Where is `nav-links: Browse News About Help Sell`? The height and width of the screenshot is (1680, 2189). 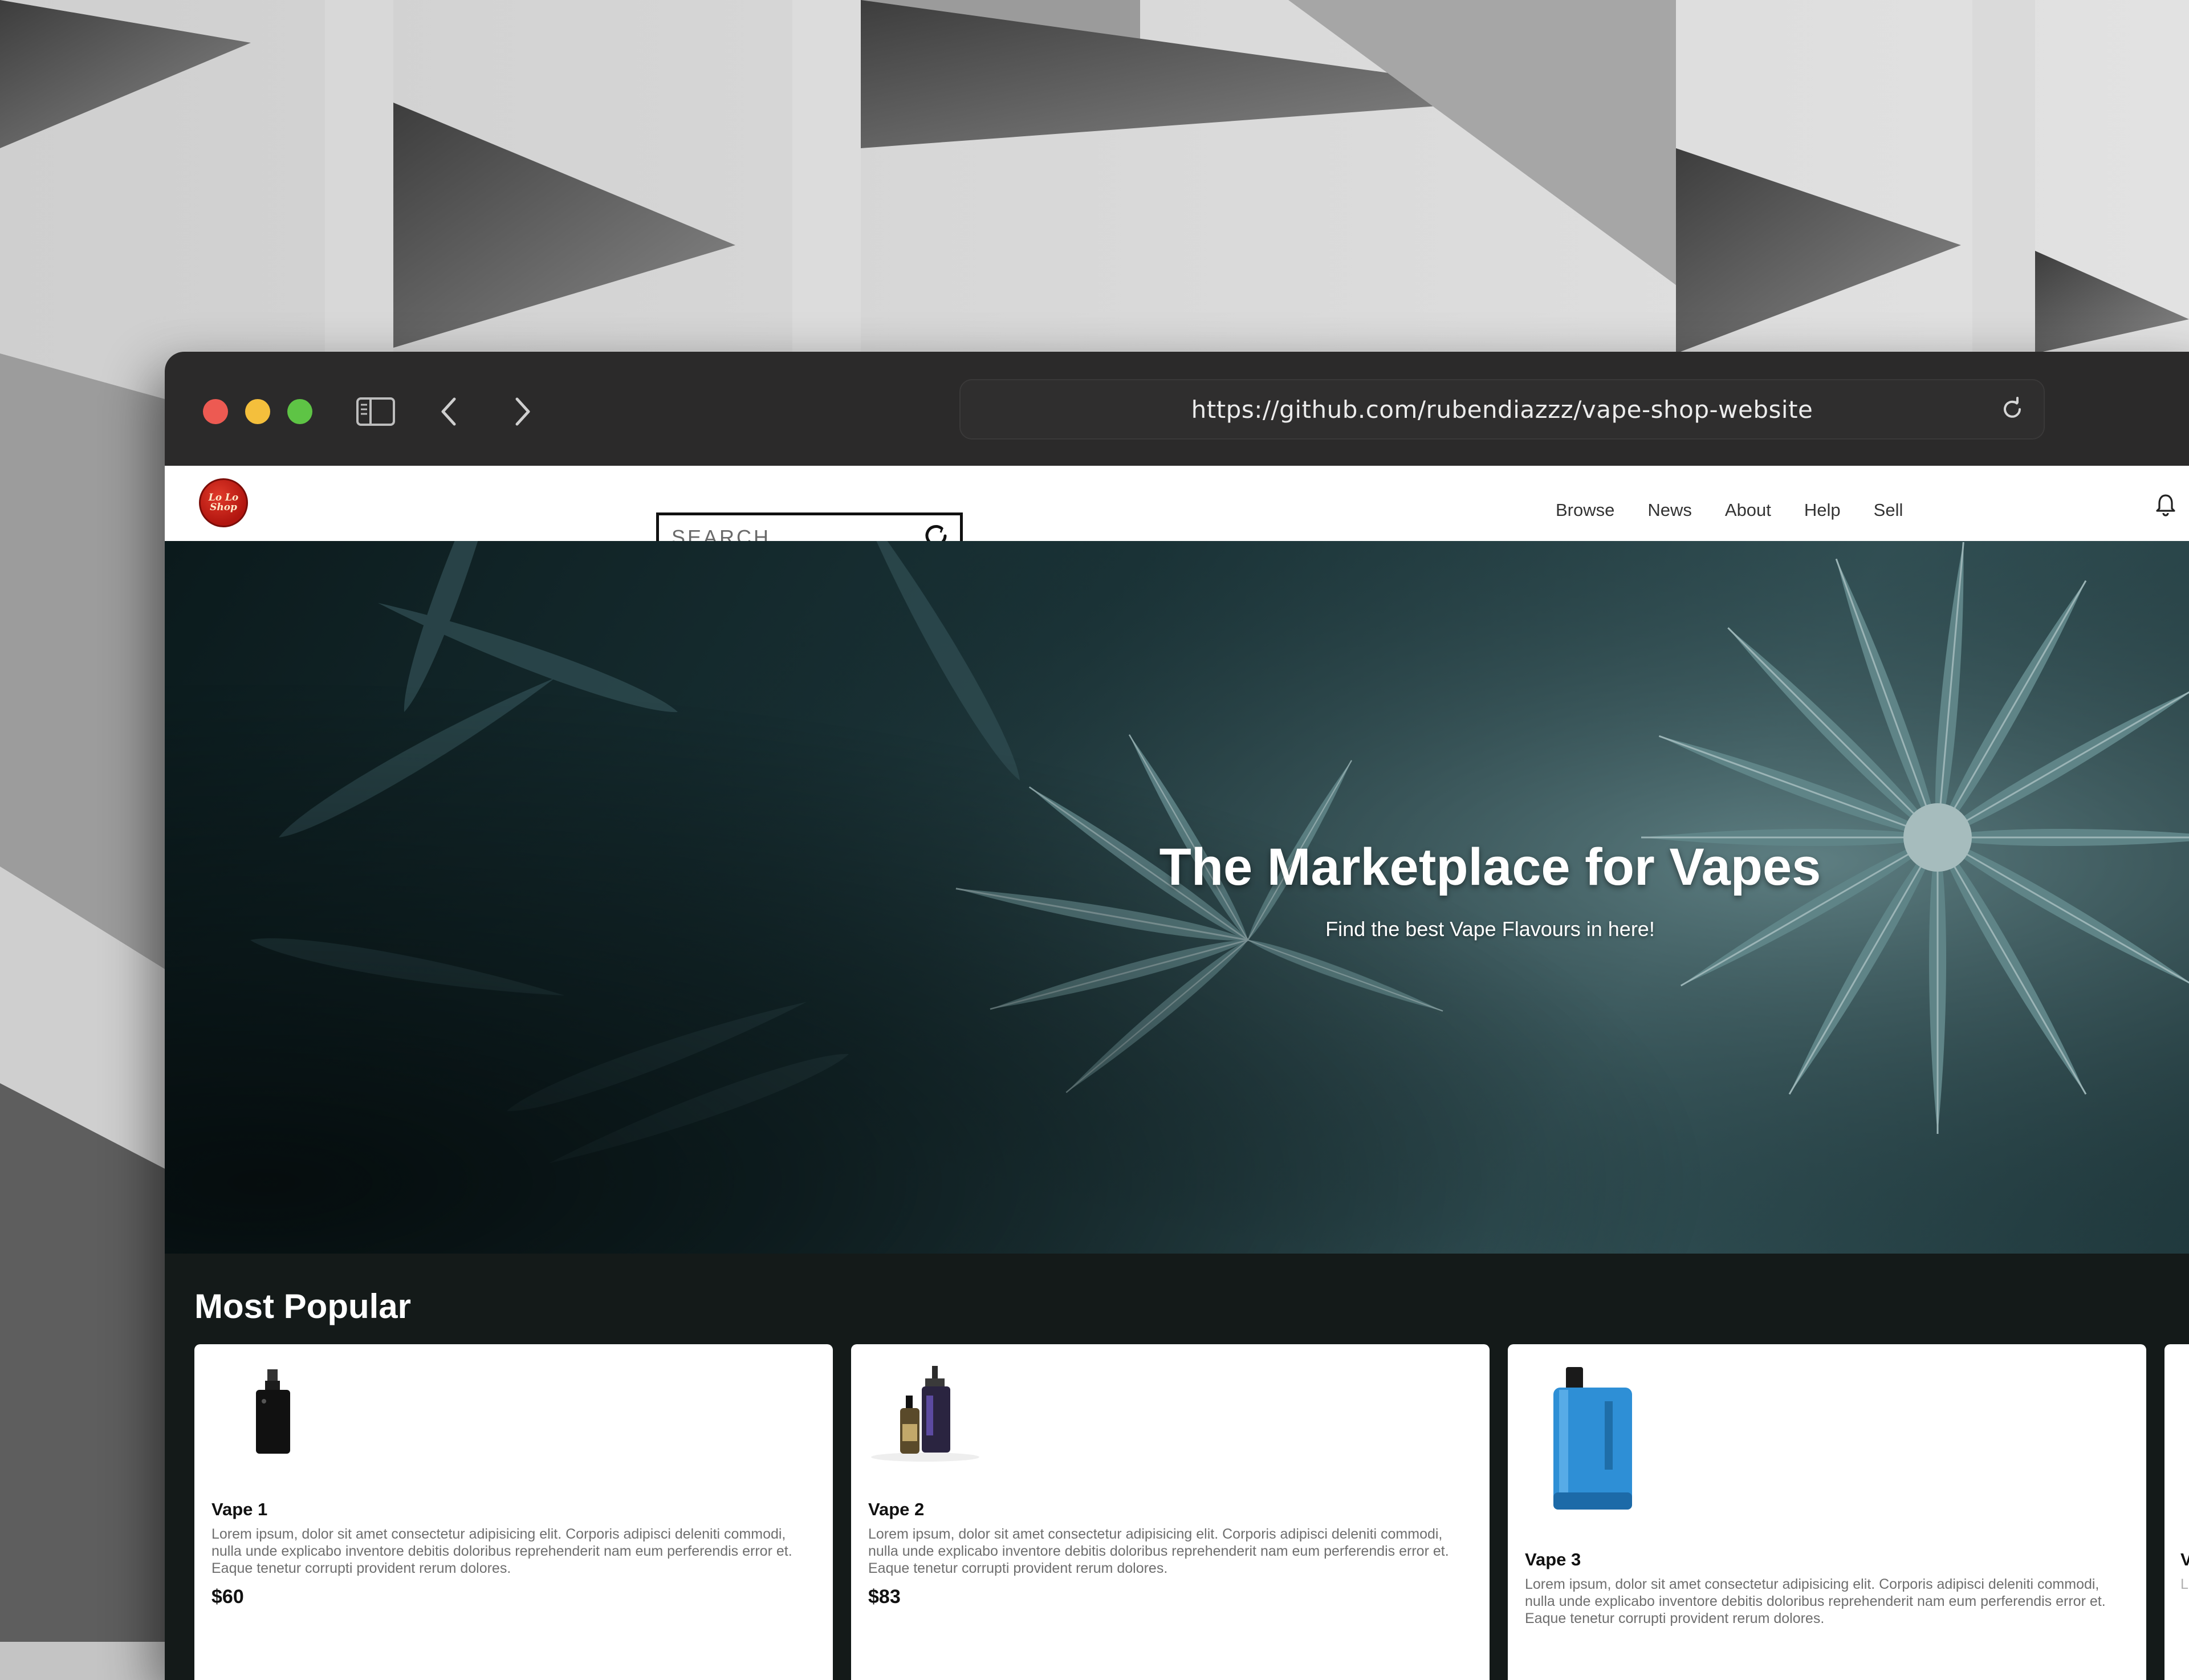 nav-links: Browse News About Help Sell is located at coordinates (1746, 510).